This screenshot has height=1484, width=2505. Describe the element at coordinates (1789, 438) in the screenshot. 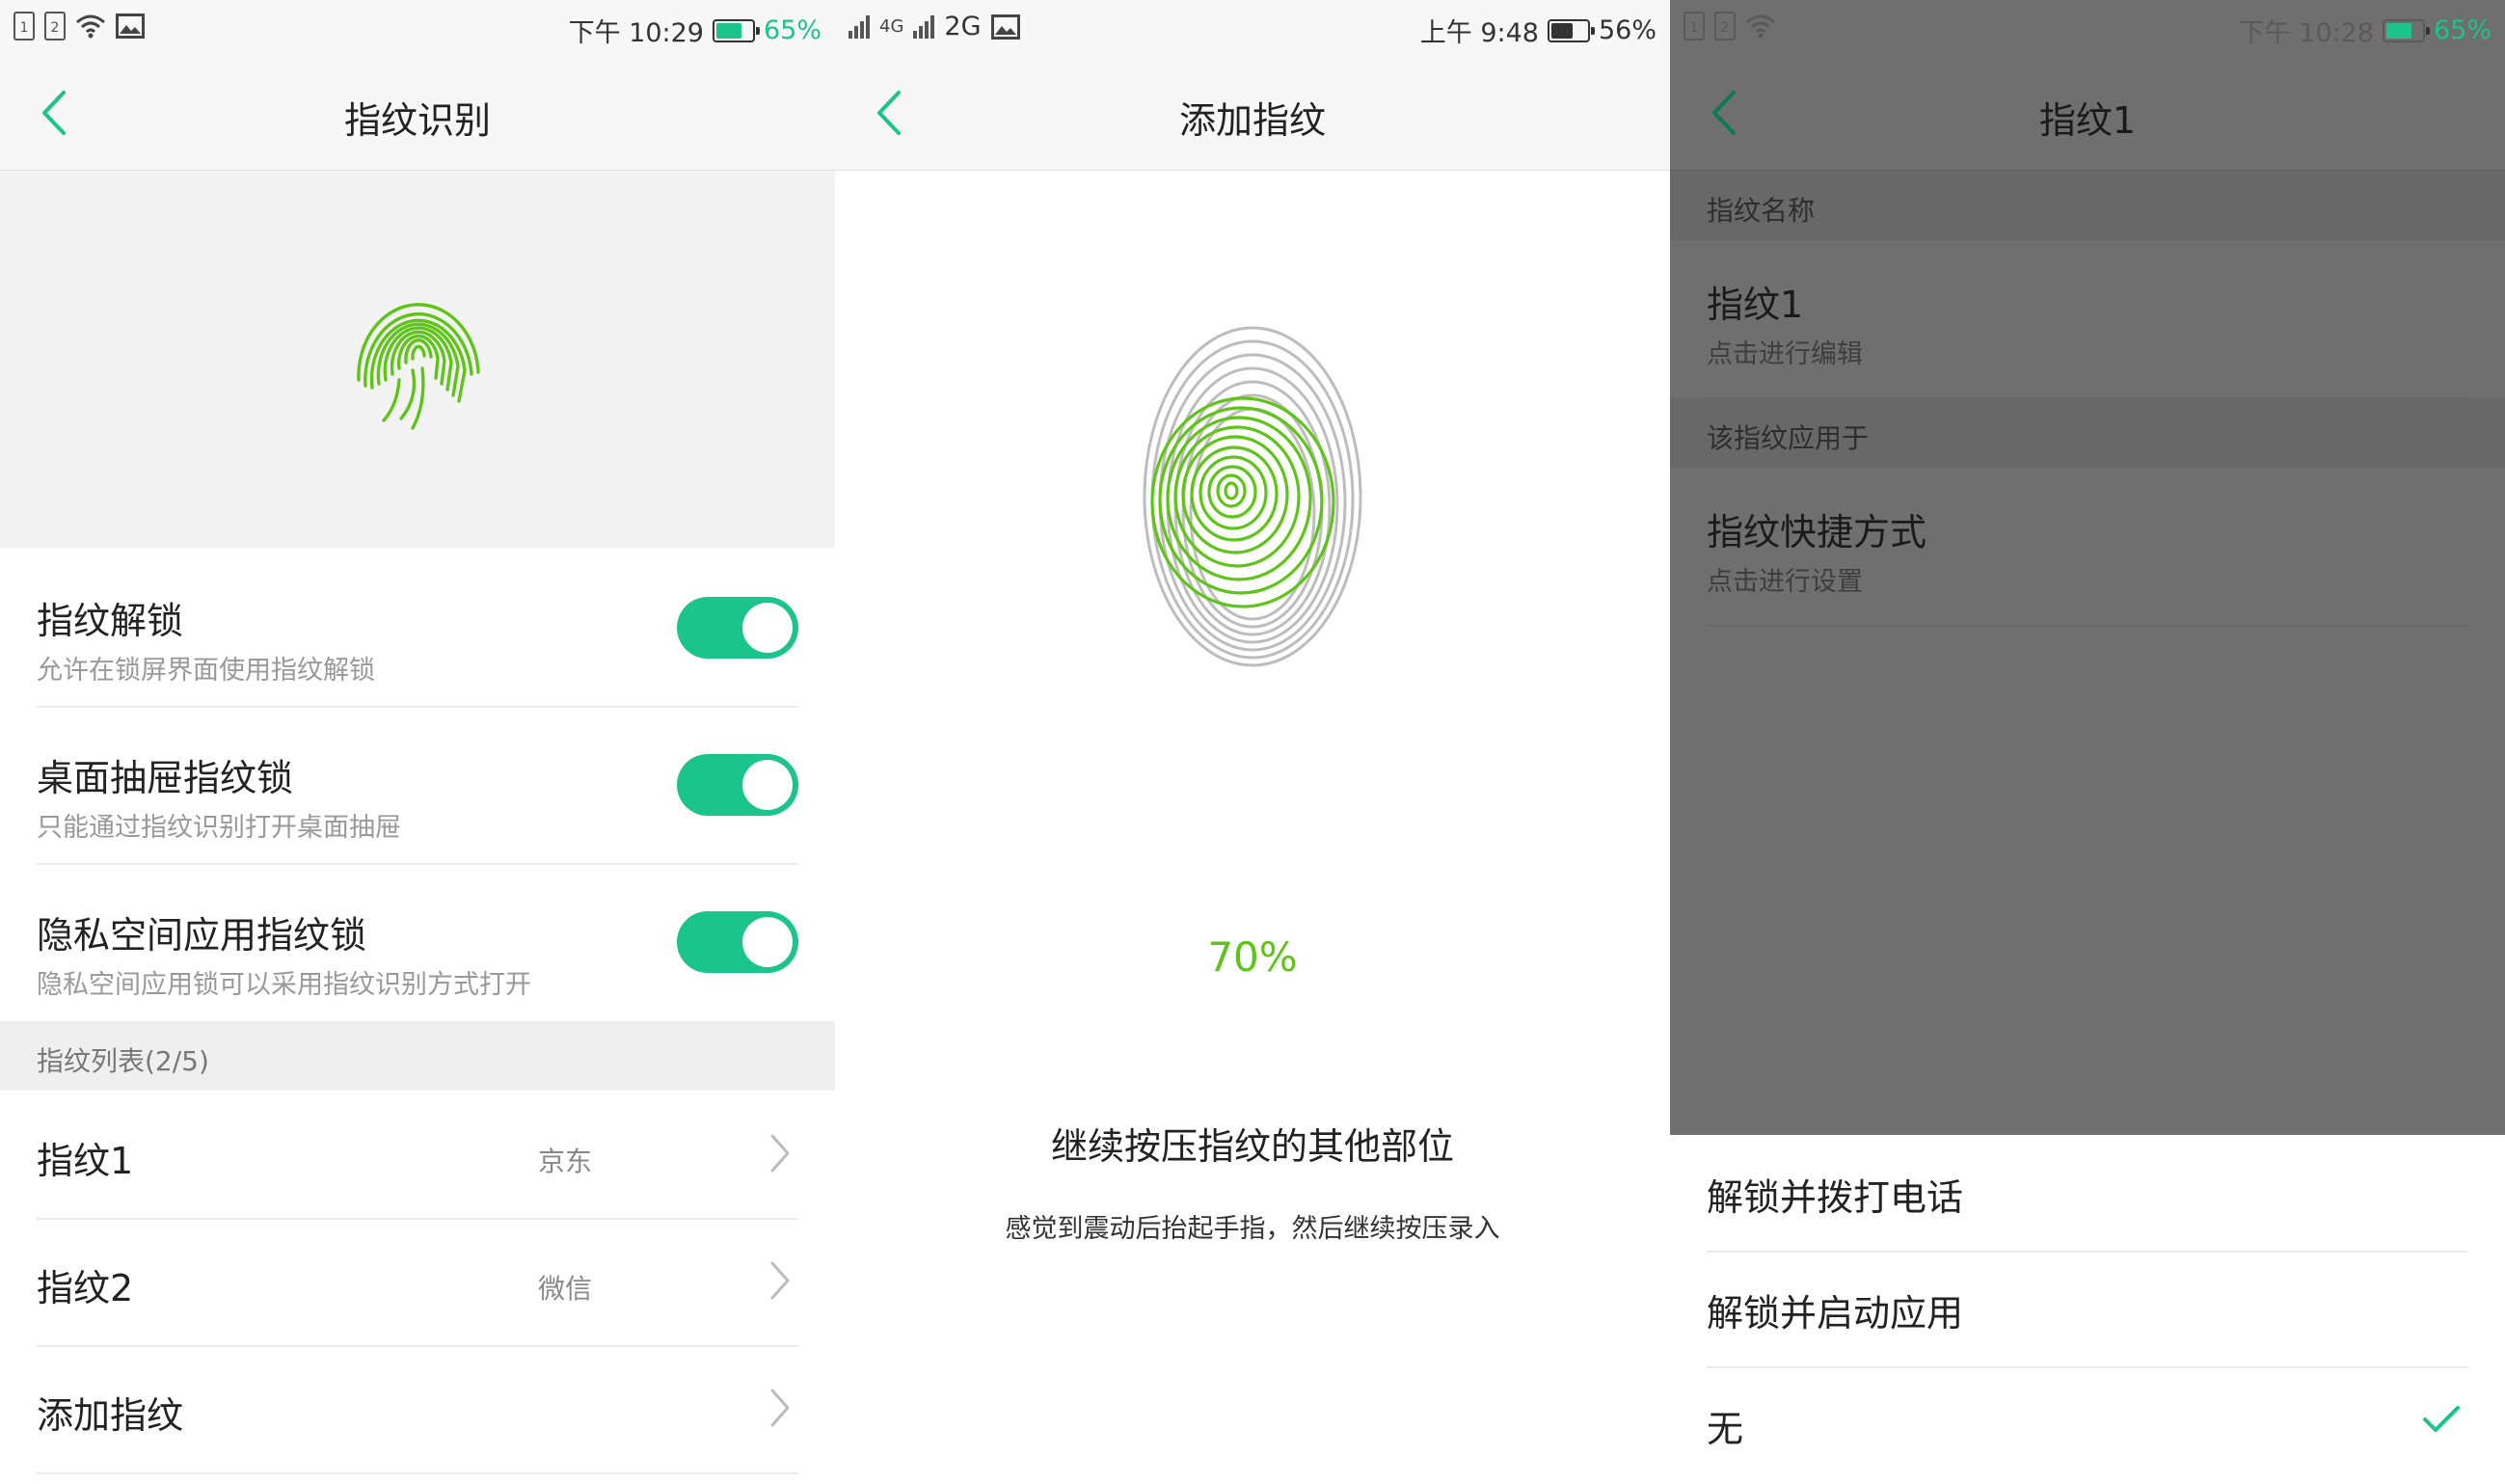

I see `section-label: 该指纹应用于` at that location.